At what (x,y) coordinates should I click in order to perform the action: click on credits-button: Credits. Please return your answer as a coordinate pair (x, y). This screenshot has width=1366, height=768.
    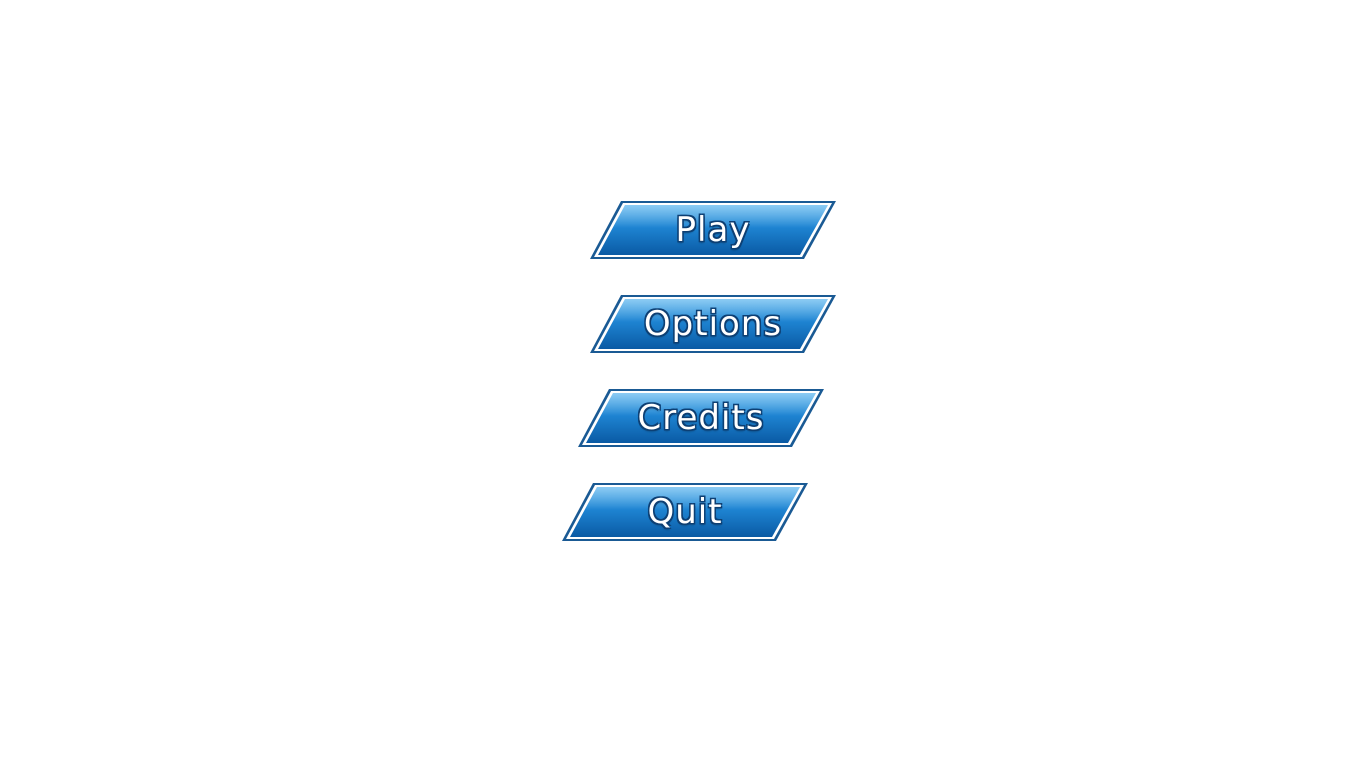
    Looking at the image, I should click on (701, 418).